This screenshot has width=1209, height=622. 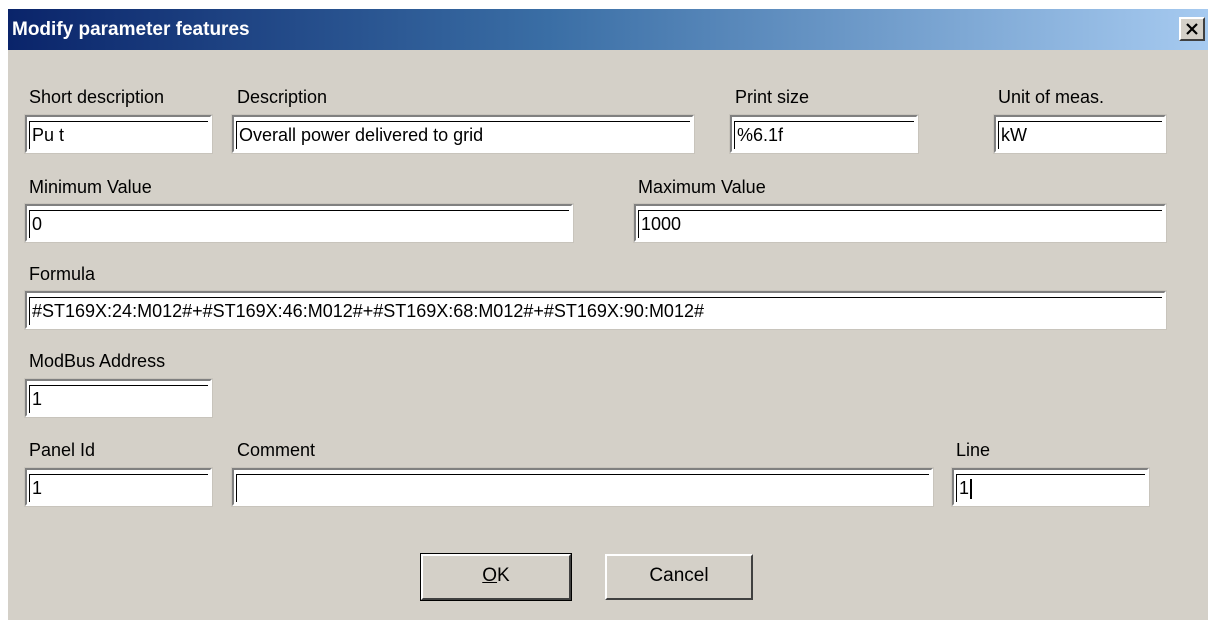 I want to click on print-size-field: %6.1f, so click(x=824, y=134).